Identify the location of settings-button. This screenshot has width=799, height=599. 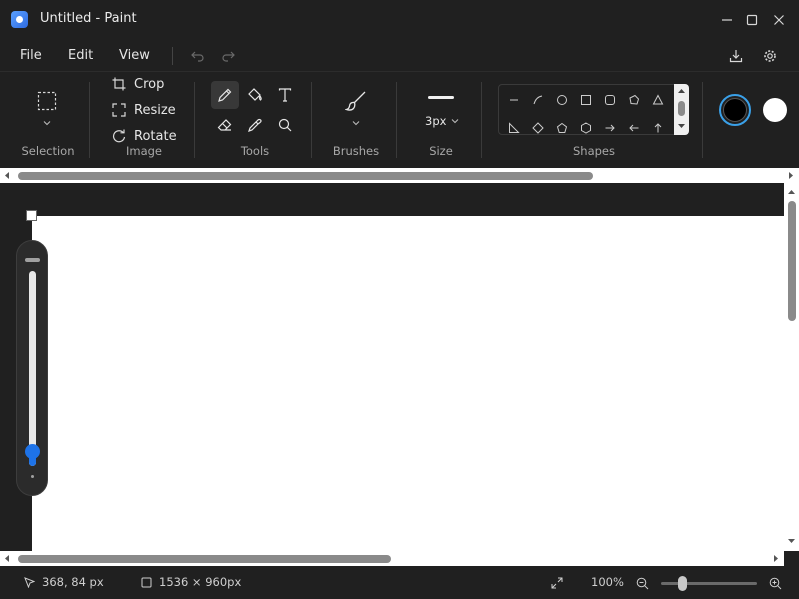
(770, 56).